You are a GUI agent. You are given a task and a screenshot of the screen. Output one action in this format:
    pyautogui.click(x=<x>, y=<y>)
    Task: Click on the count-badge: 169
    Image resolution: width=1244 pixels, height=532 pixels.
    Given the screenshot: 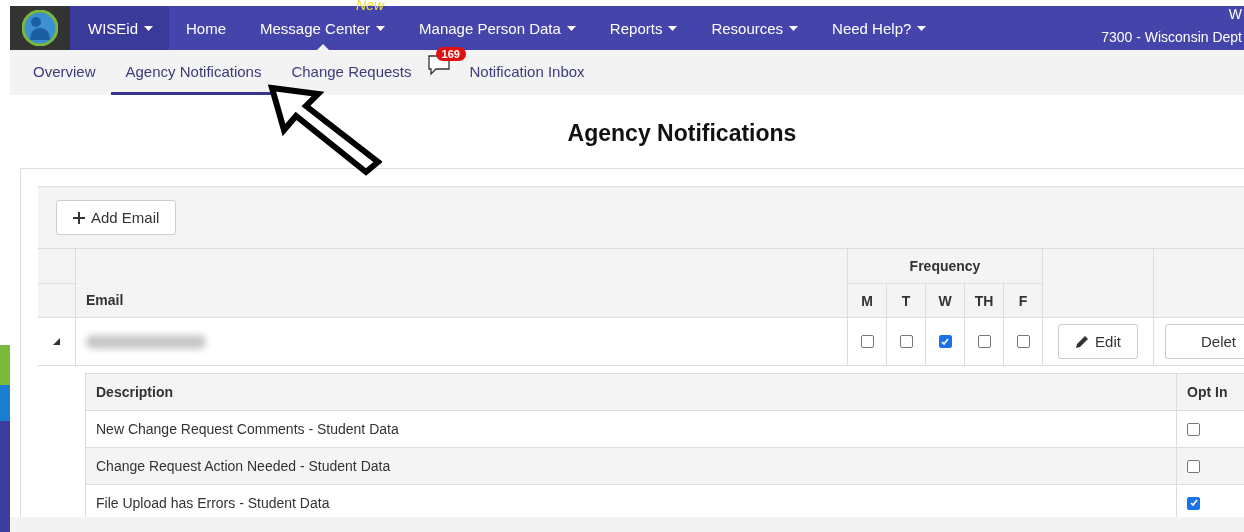 What is the action you would take?
    pyautogui.click(x=450, y=54)
    